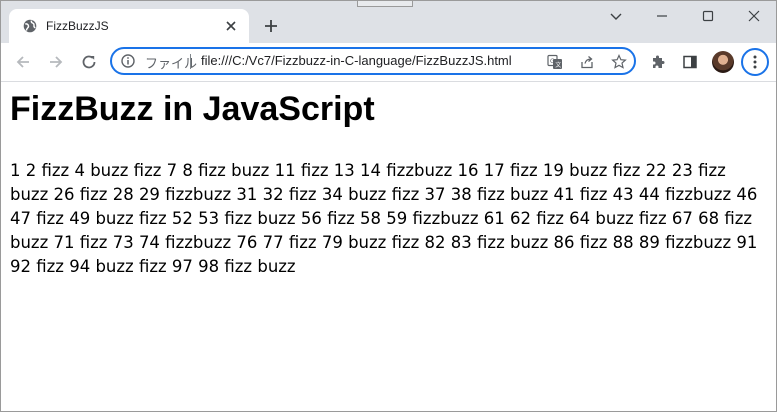 This screenshot has height=412, width=777. Describe the element at coordinates (271, 26) in the screenshot. I see `plus-icon` at that location.